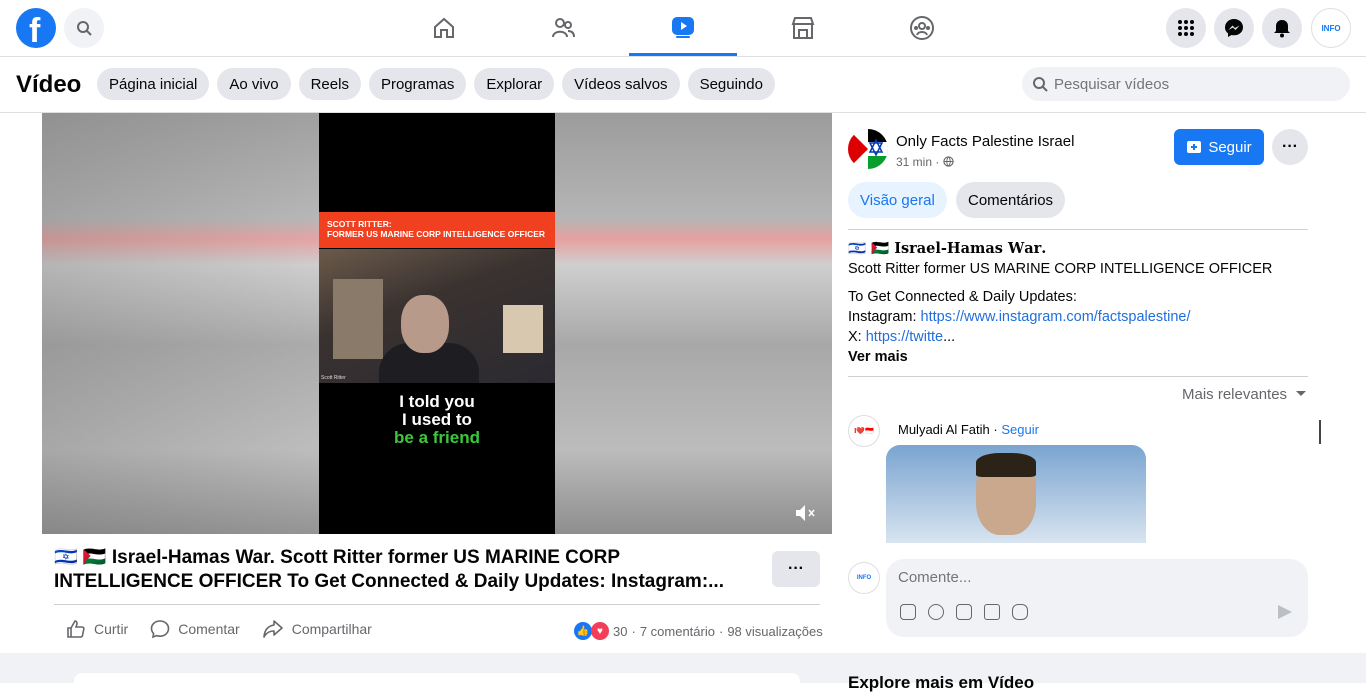 This screenshot has height=693, width=1366. I want to click on video-tab-icon, so click(683, 28).